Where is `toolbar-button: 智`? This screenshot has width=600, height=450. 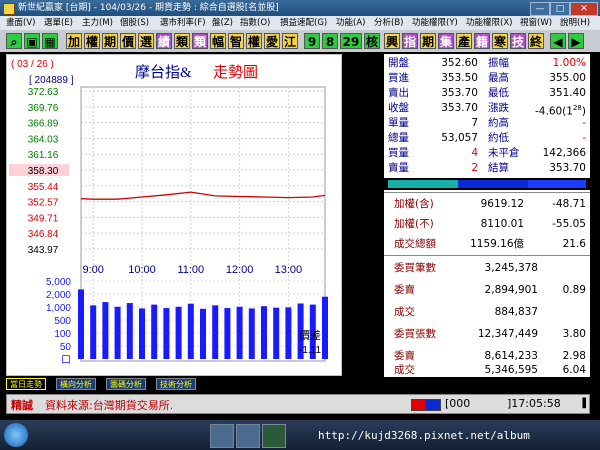
toolbar-button: 智 is located at coordinates (236, 41).